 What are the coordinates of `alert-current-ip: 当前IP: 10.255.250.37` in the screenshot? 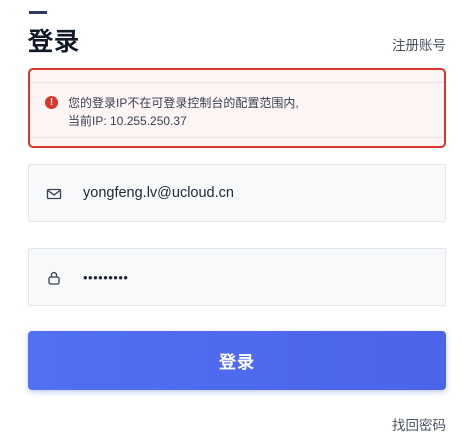 It's located at (127, 121).